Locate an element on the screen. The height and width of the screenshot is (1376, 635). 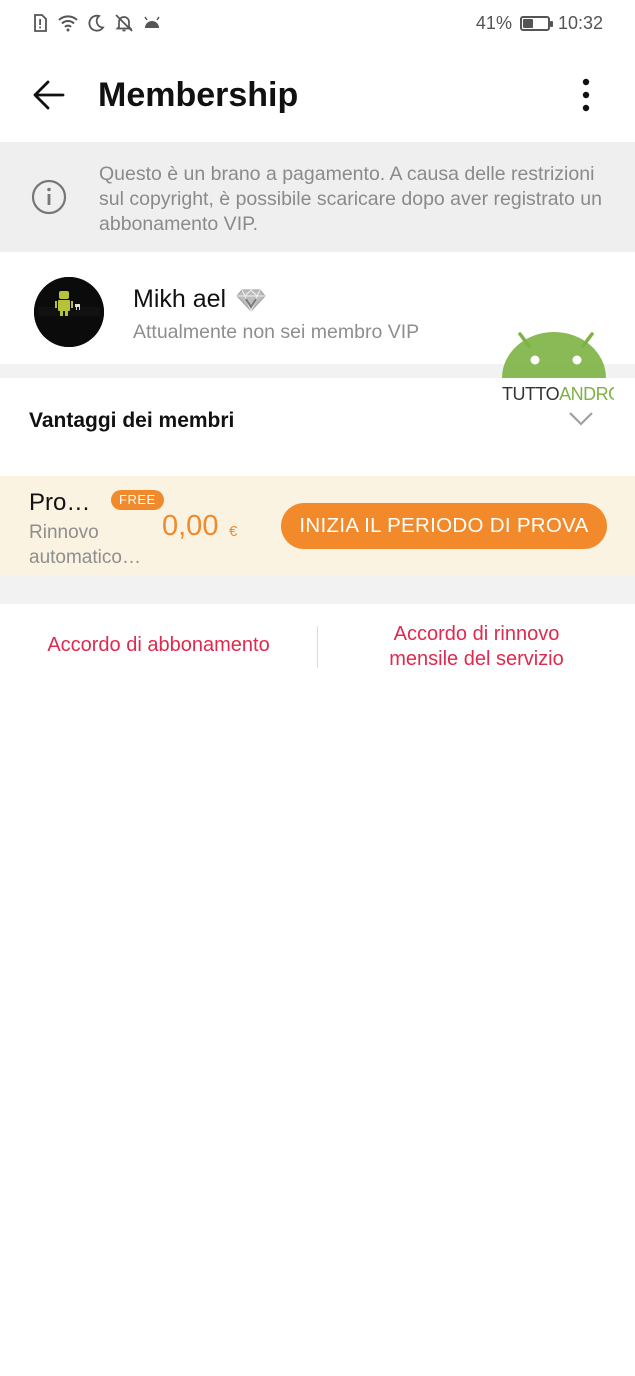
benefits-label: Vantaggi dei membri is located at coordinates (132, 420).